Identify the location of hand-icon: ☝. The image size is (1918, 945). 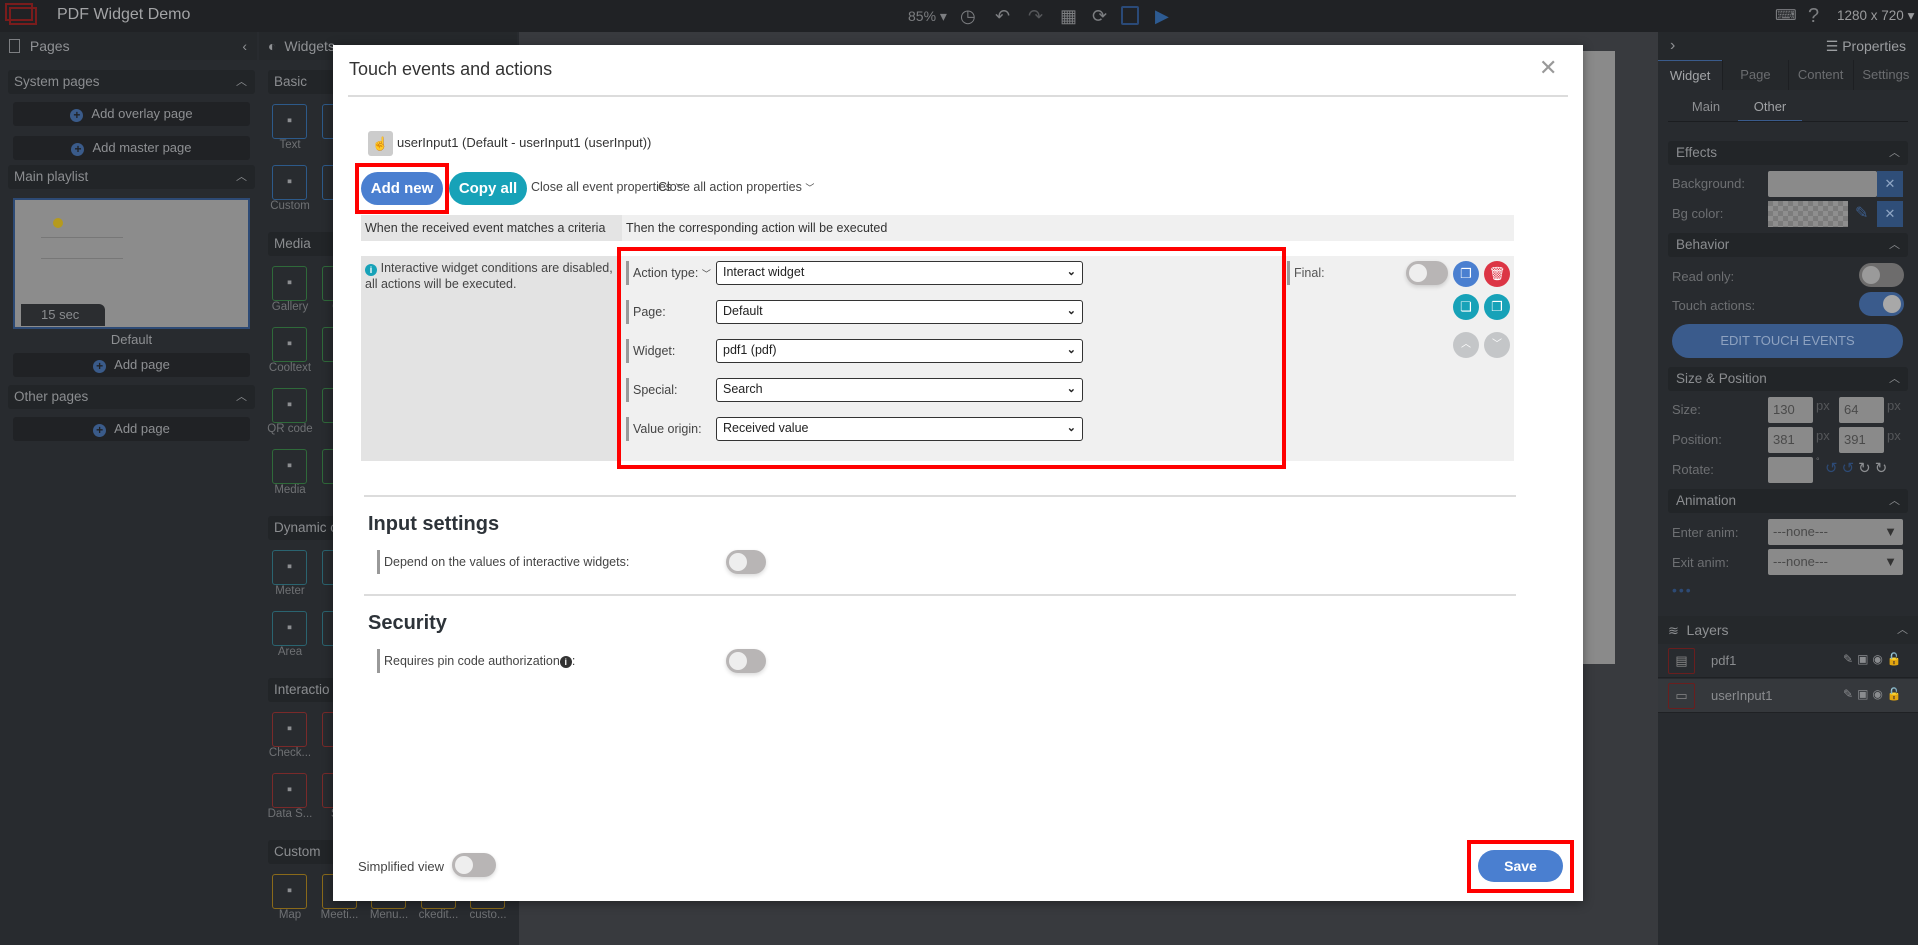
(380, 143).